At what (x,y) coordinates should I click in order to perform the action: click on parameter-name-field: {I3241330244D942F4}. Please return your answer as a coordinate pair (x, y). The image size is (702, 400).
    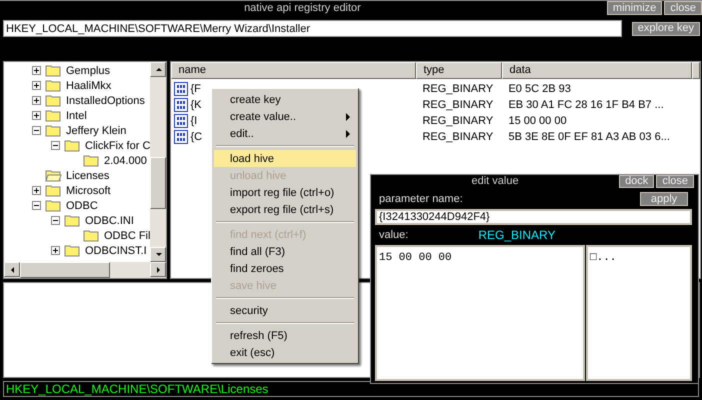
    Looking at the image, I should click on (533, 217).